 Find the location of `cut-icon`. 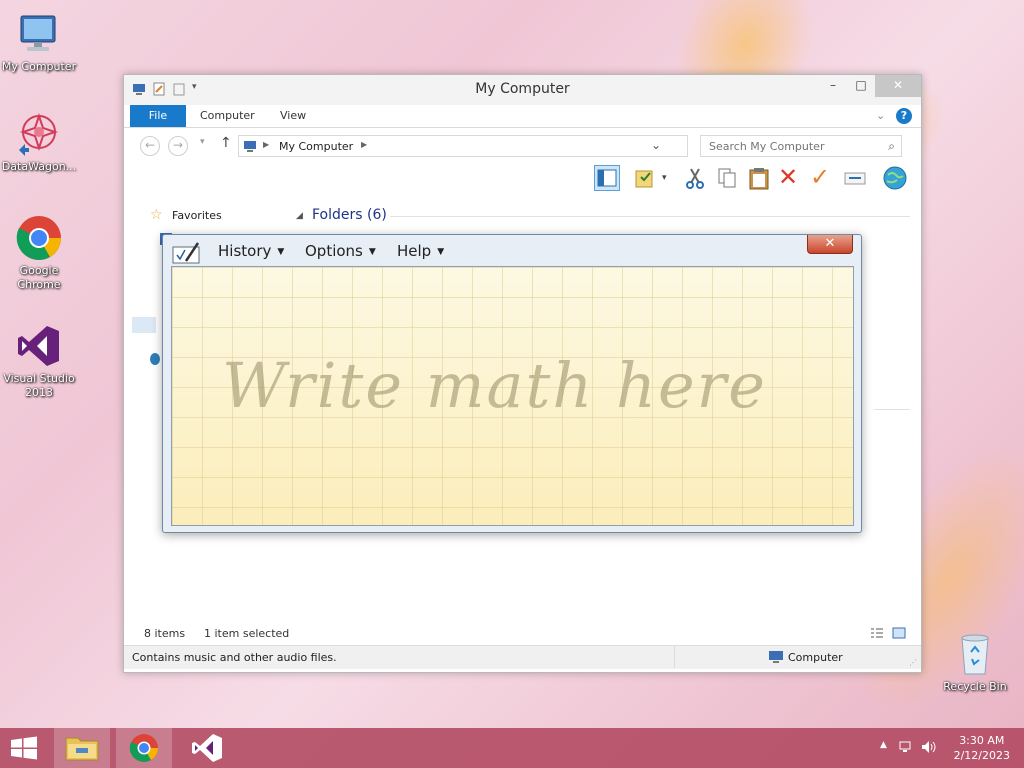

cut-icon is located at coordinates (695, 178).